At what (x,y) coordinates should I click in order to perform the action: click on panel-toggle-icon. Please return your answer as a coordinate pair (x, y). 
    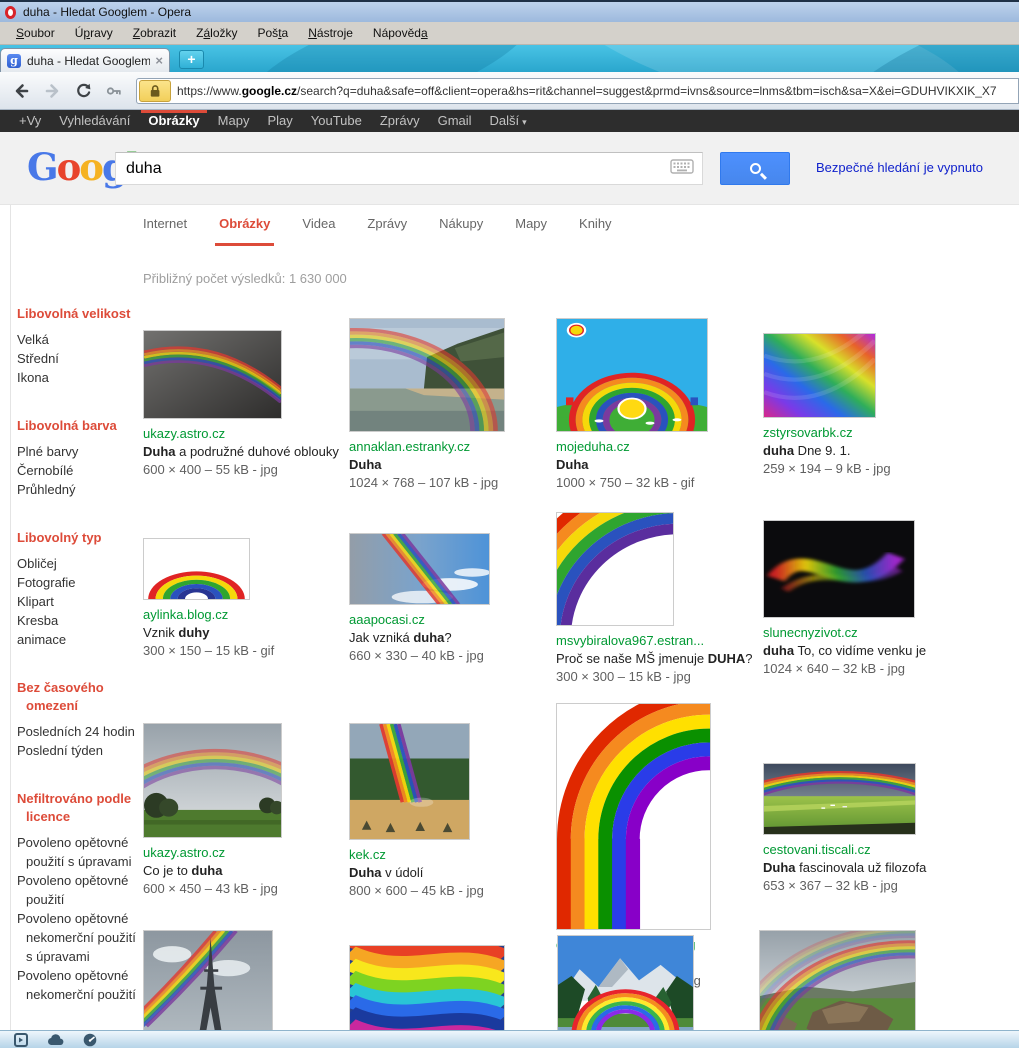
    Looking at the image, I should click on (21, 1039).